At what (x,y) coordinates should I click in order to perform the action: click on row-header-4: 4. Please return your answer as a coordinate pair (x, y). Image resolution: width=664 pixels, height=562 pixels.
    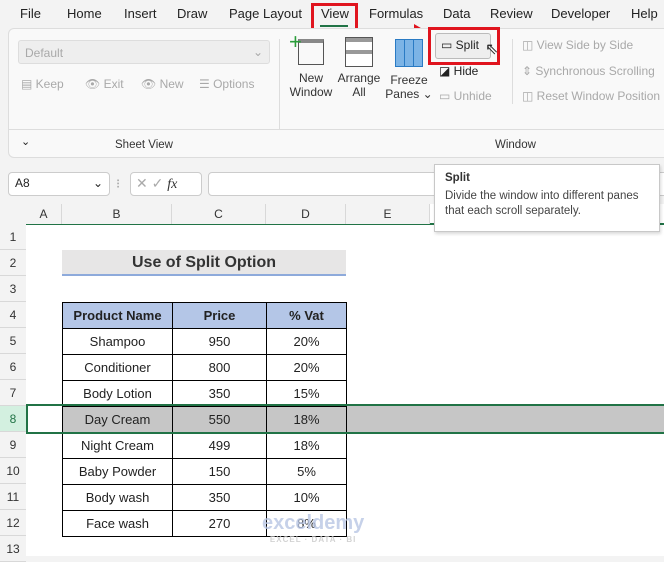
    Looking at the image, I should click on (13, 315).